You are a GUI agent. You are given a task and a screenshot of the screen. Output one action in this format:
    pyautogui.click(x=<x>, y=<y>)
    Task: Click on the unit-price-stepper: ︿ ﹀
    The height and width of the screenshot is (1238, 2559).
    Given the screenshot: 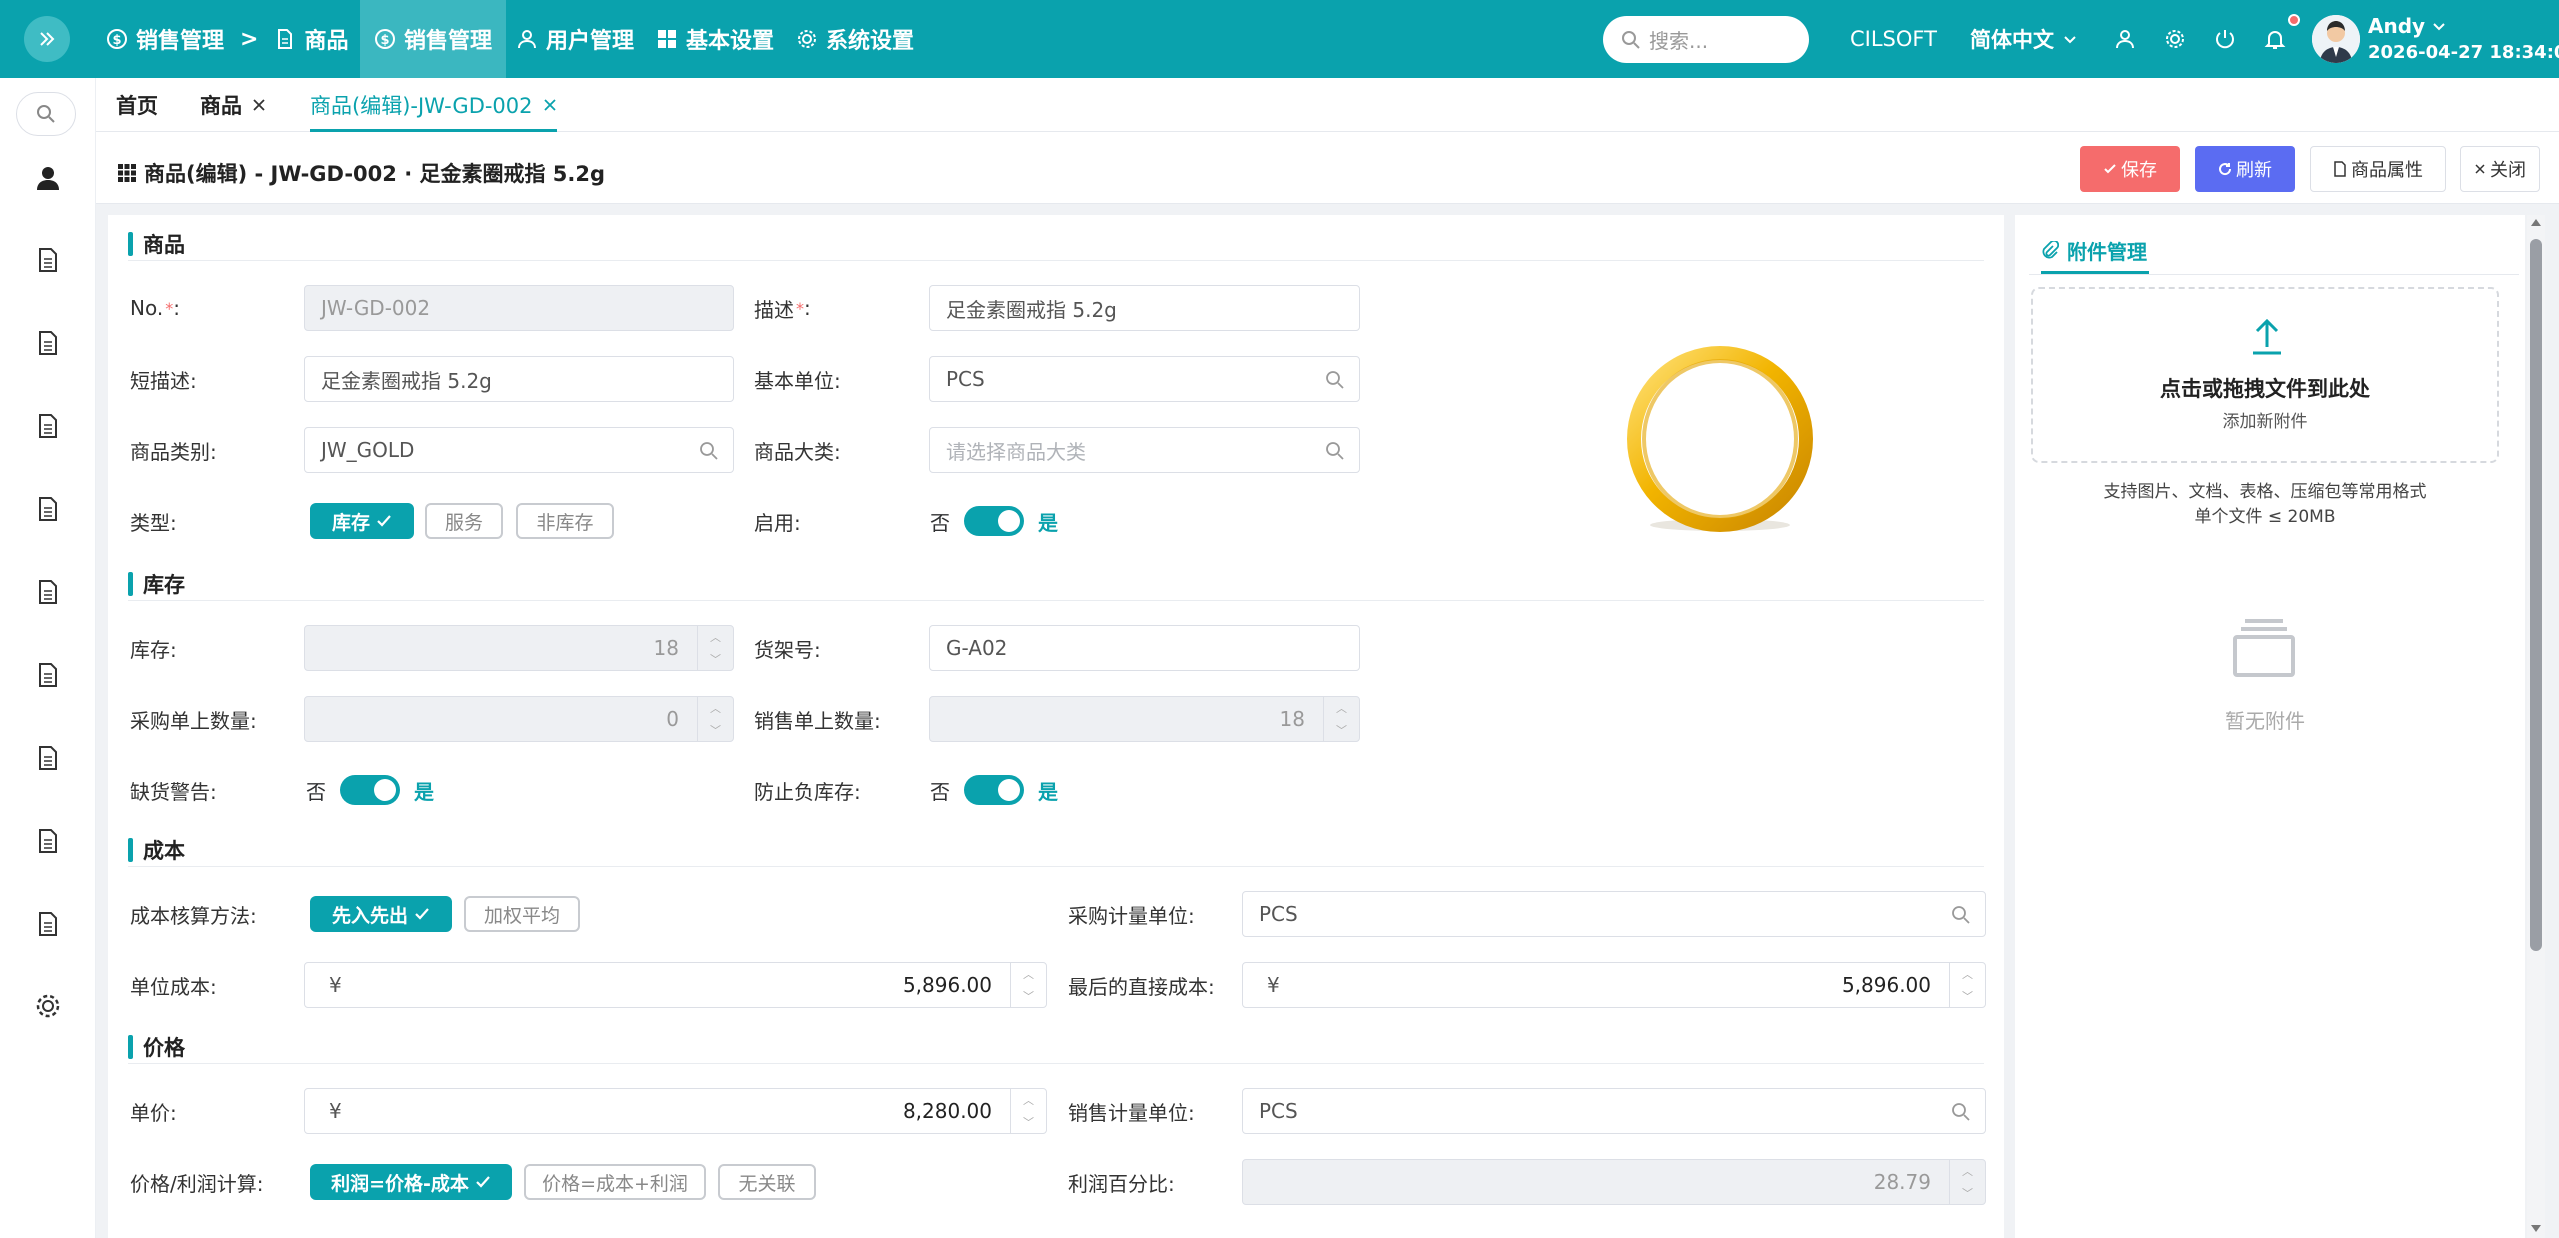 What is the action you would take?
    pyautogui.click(x=1028, y=1111)
    